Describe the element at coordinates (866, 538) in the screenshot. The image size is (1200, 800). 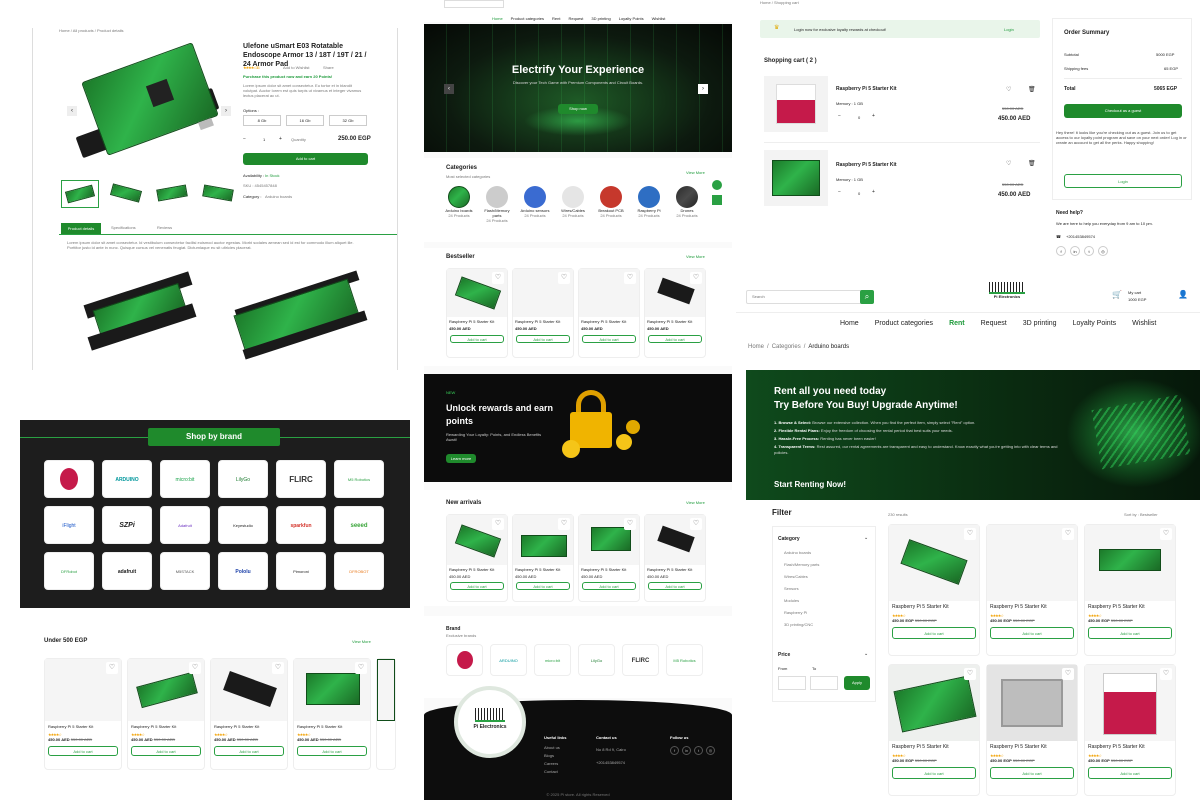
I see `filter-category-chevron-icon: ⌄` at that location.